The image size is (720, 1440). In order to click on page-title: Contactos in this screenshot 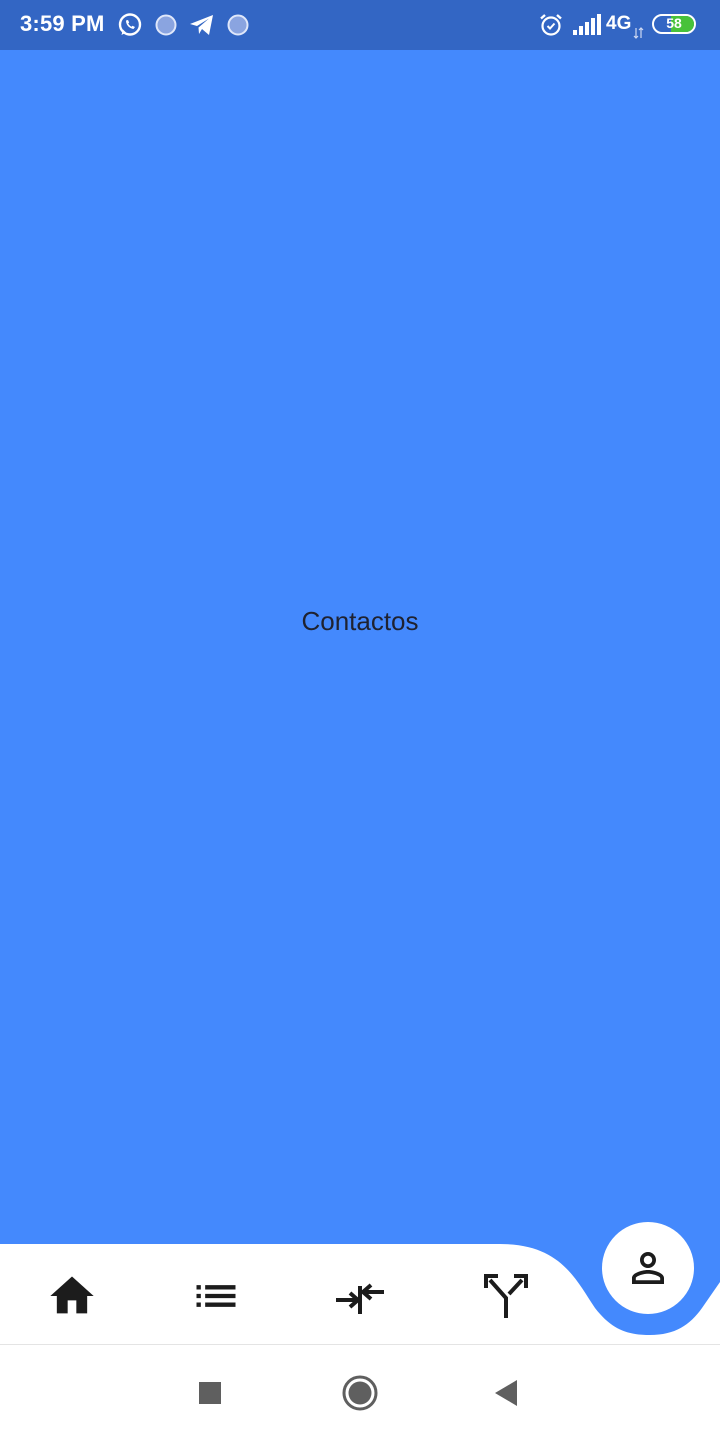, I will do `click(360, 621)`.